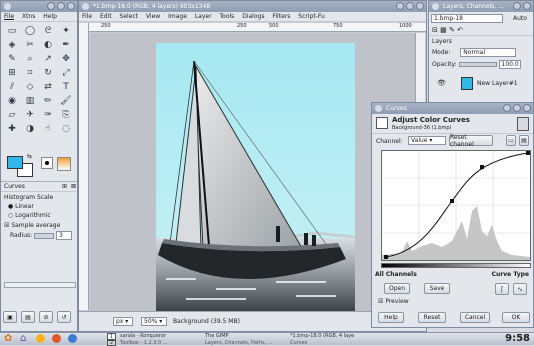  What do you see at coordinates (10, 317) in the screenshot?
I see `save-options-button: ▣` at bounding box center [10, 317].